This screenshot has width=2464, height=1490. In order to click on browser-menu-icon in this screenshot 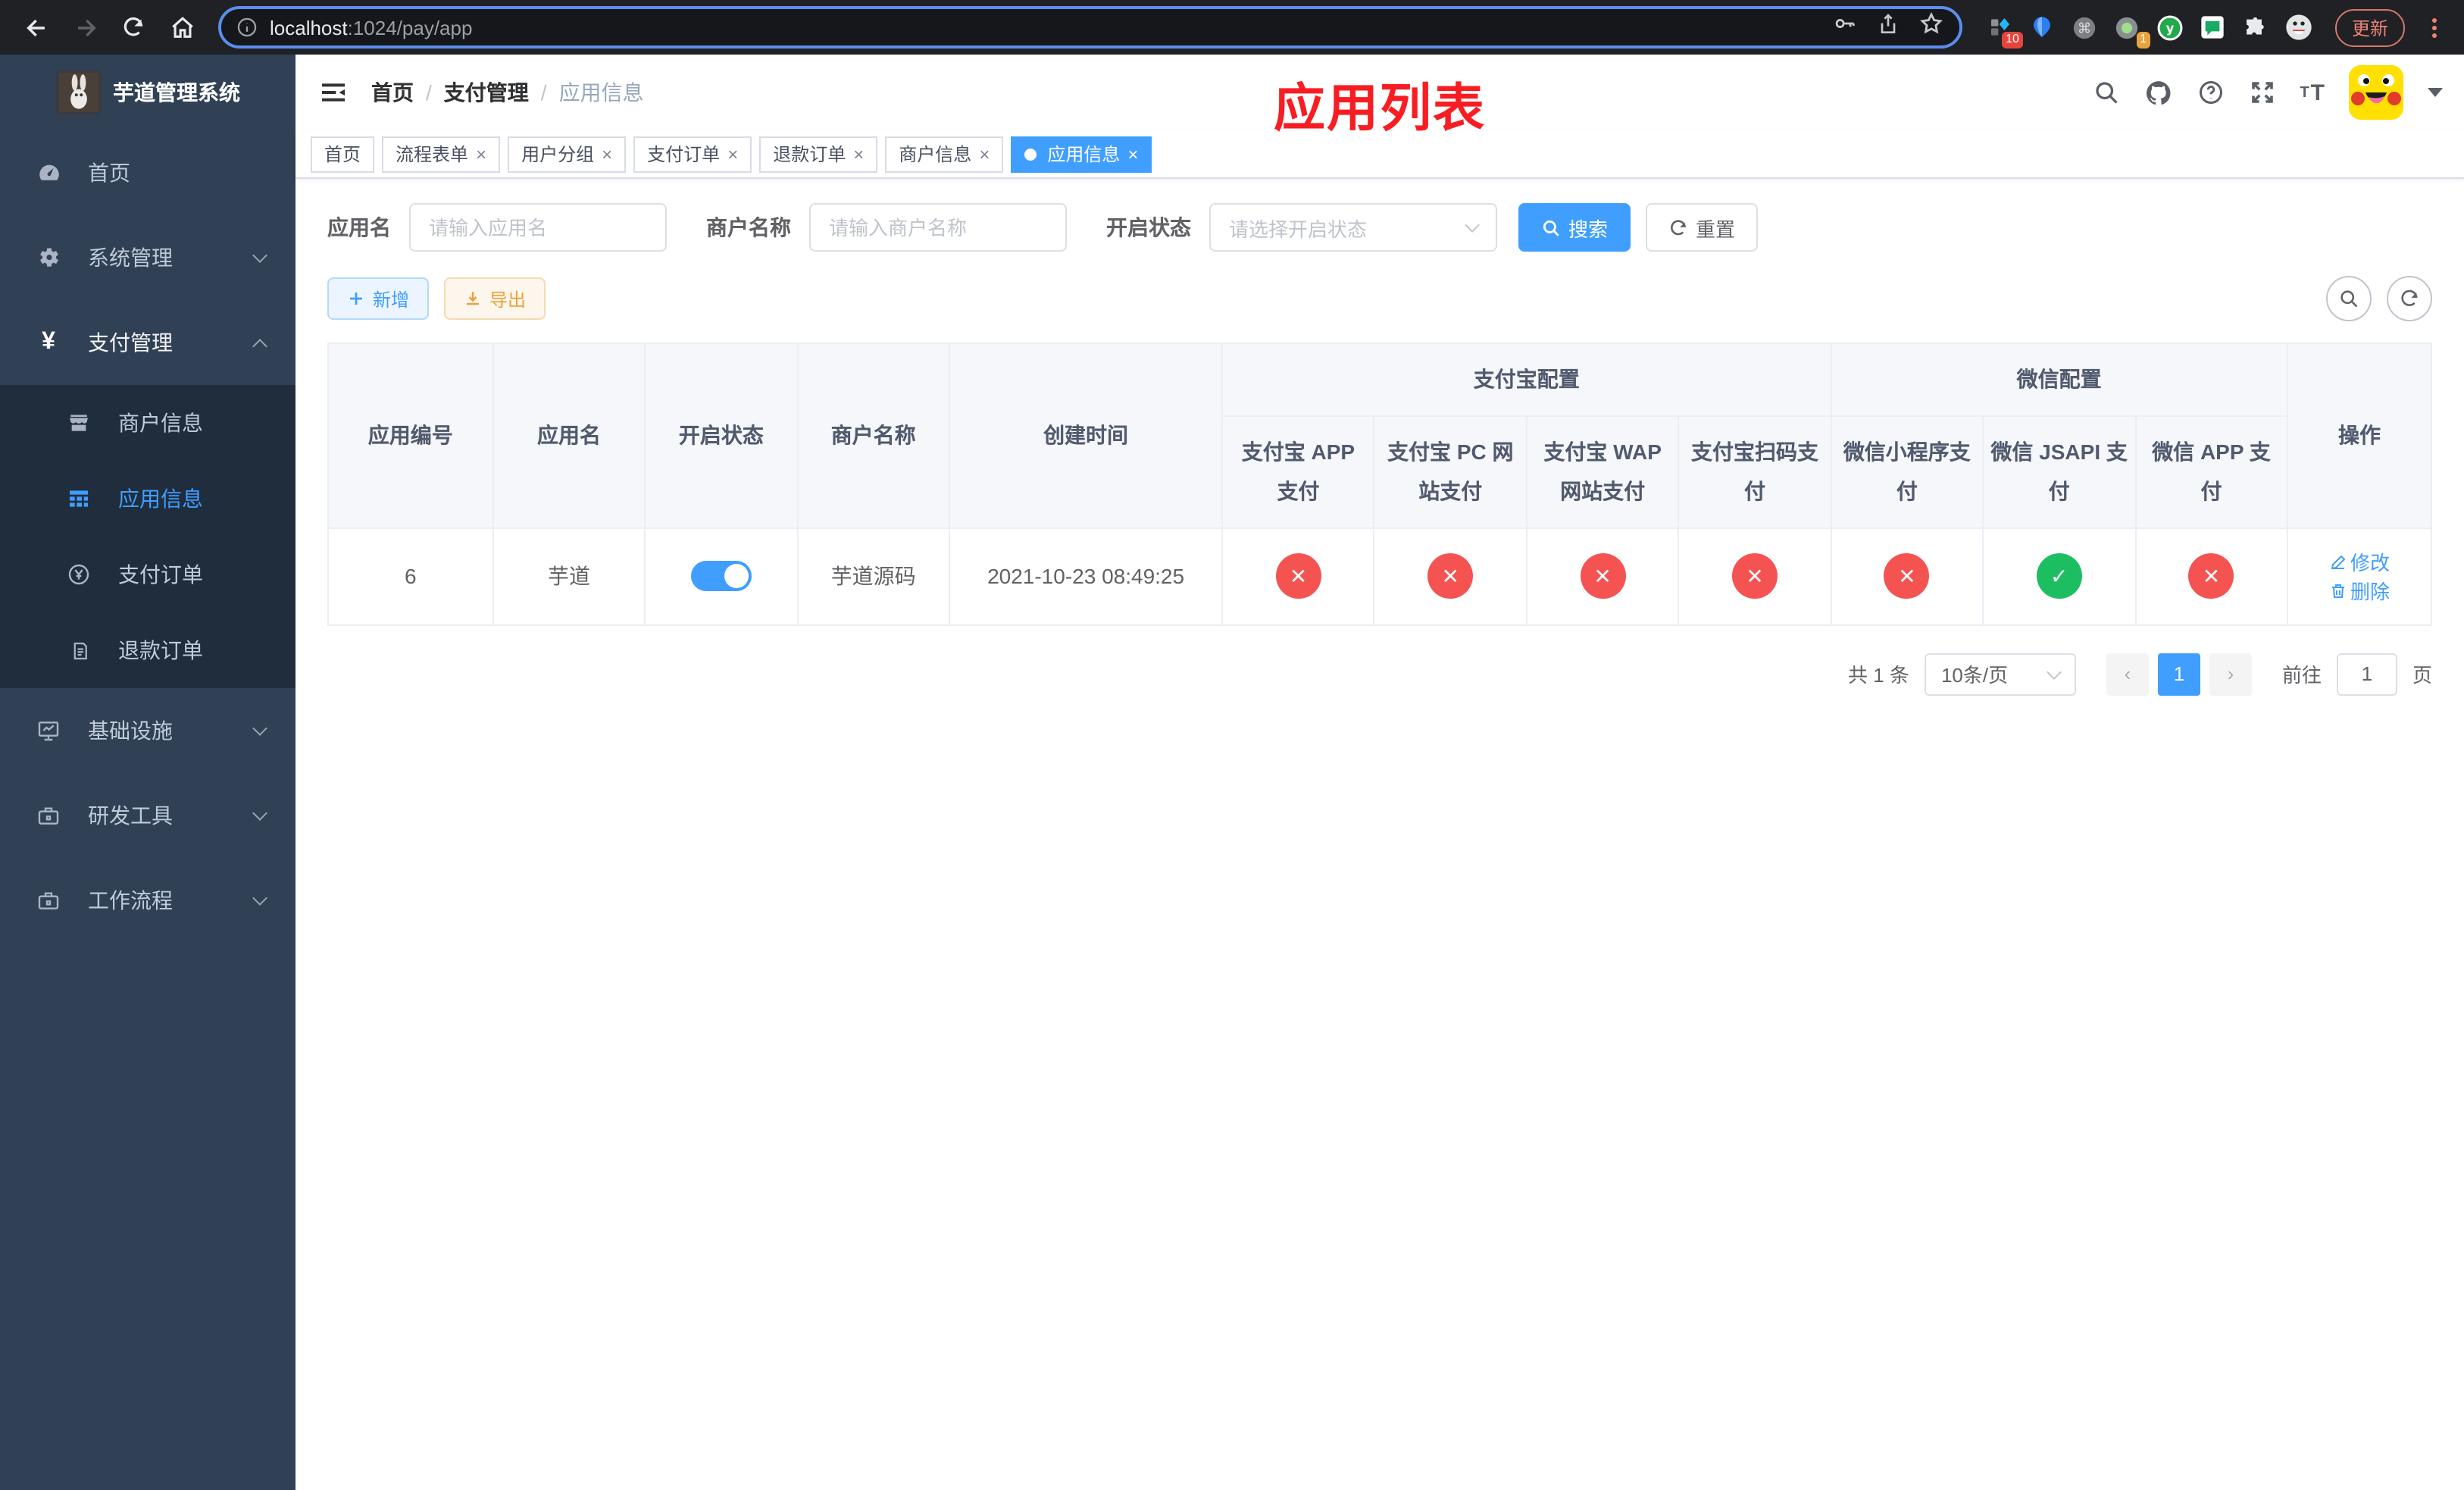, I will do `click(2434, 27)`.